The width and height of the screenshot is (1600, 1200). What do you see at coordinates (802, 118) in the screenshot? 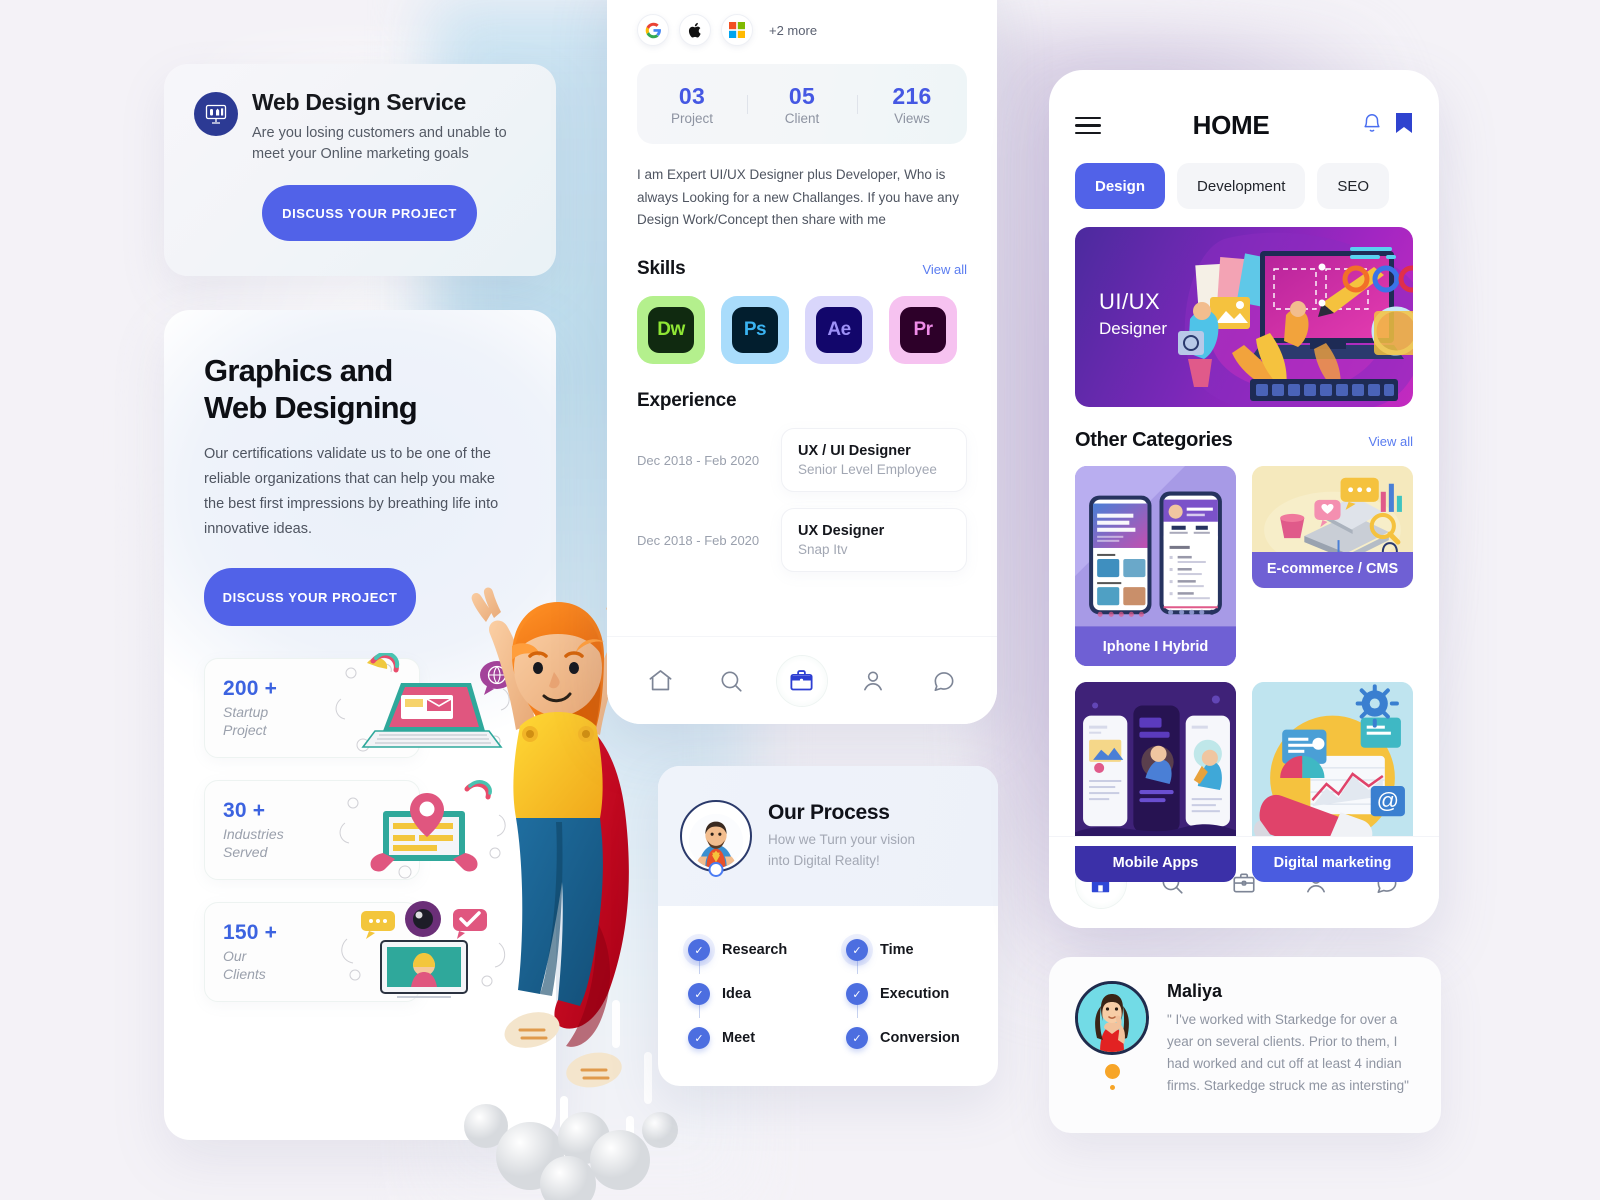
I see `stat-label: Client` at bounding box center [802, 118].